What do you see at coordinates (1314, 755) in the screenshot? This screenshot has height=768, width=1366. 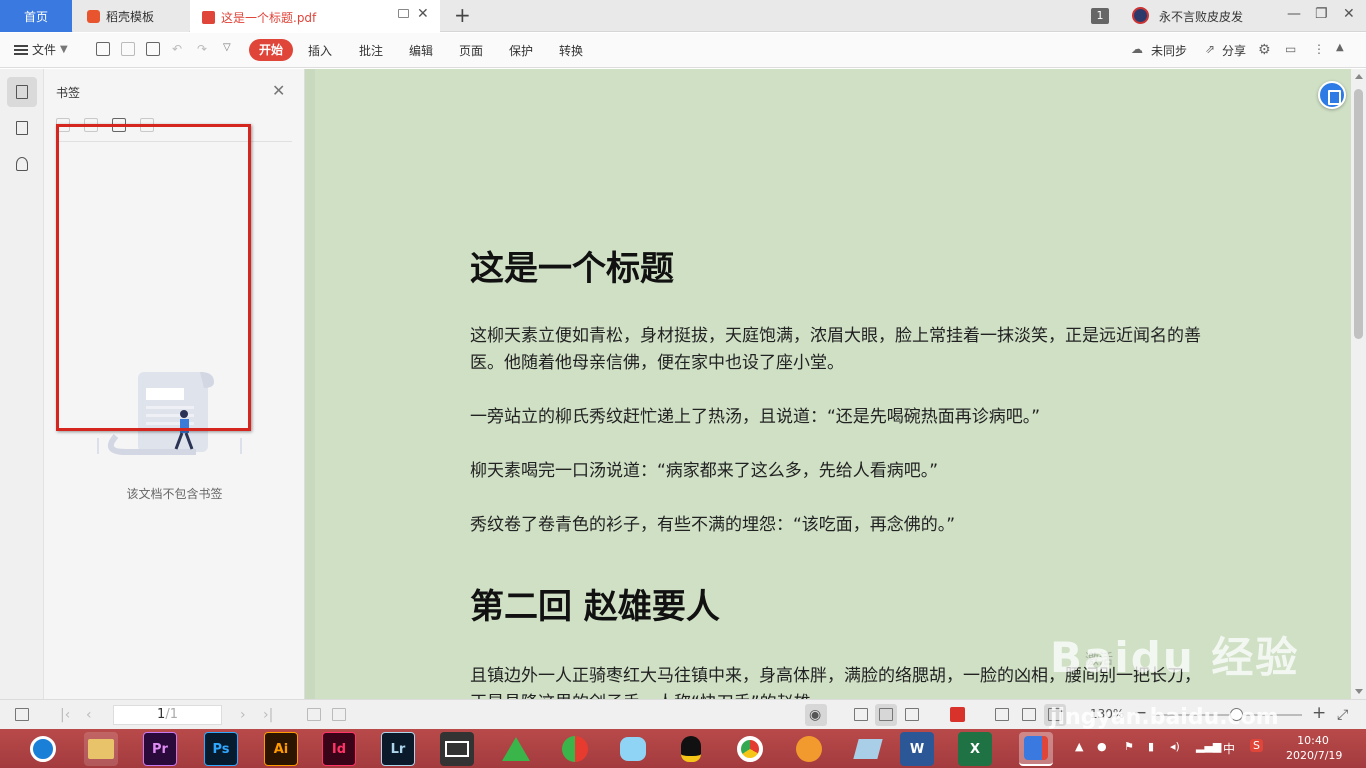 I see `clock-date: 2020/7/19` at bounding box center [1314, 755].